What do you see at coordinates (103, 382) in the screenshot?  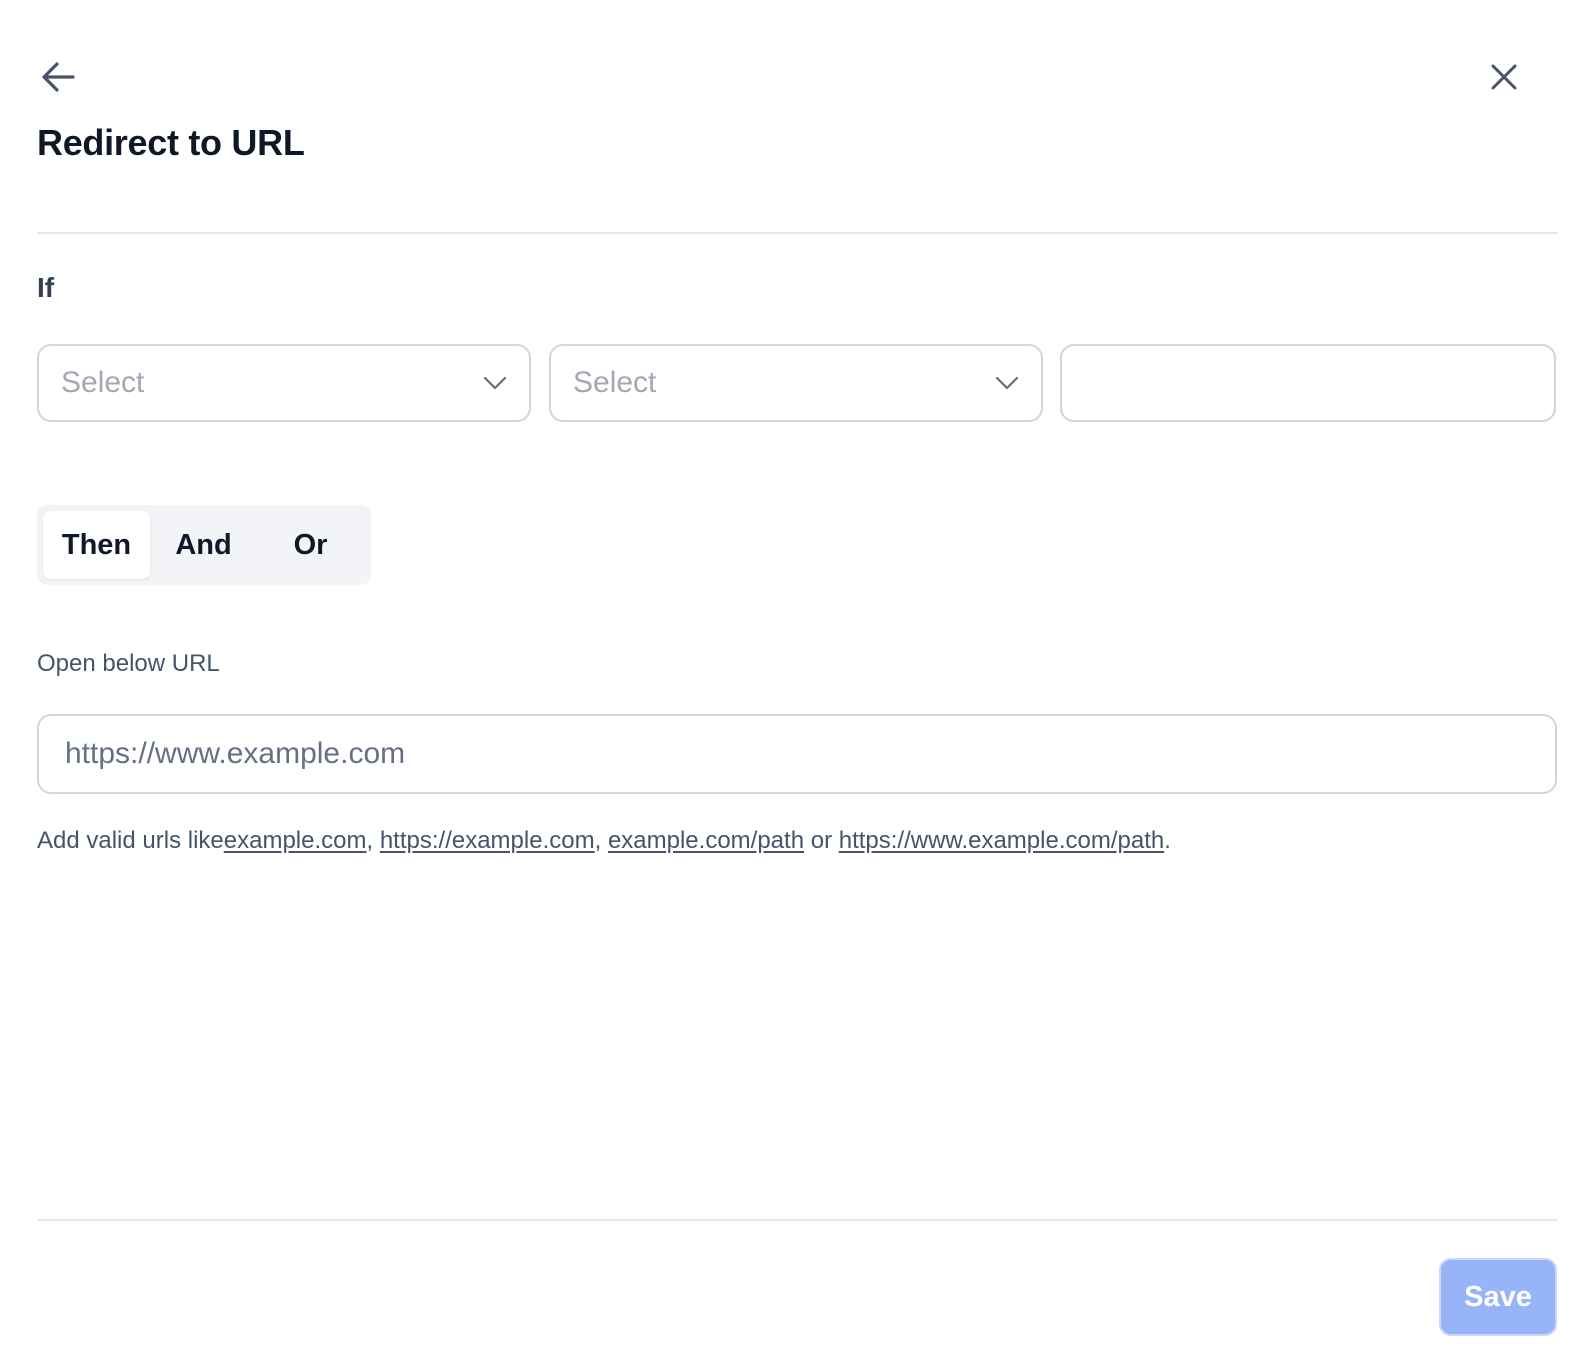 I see `condition-field-placeholder: Select` at bounding box center [103, 382].